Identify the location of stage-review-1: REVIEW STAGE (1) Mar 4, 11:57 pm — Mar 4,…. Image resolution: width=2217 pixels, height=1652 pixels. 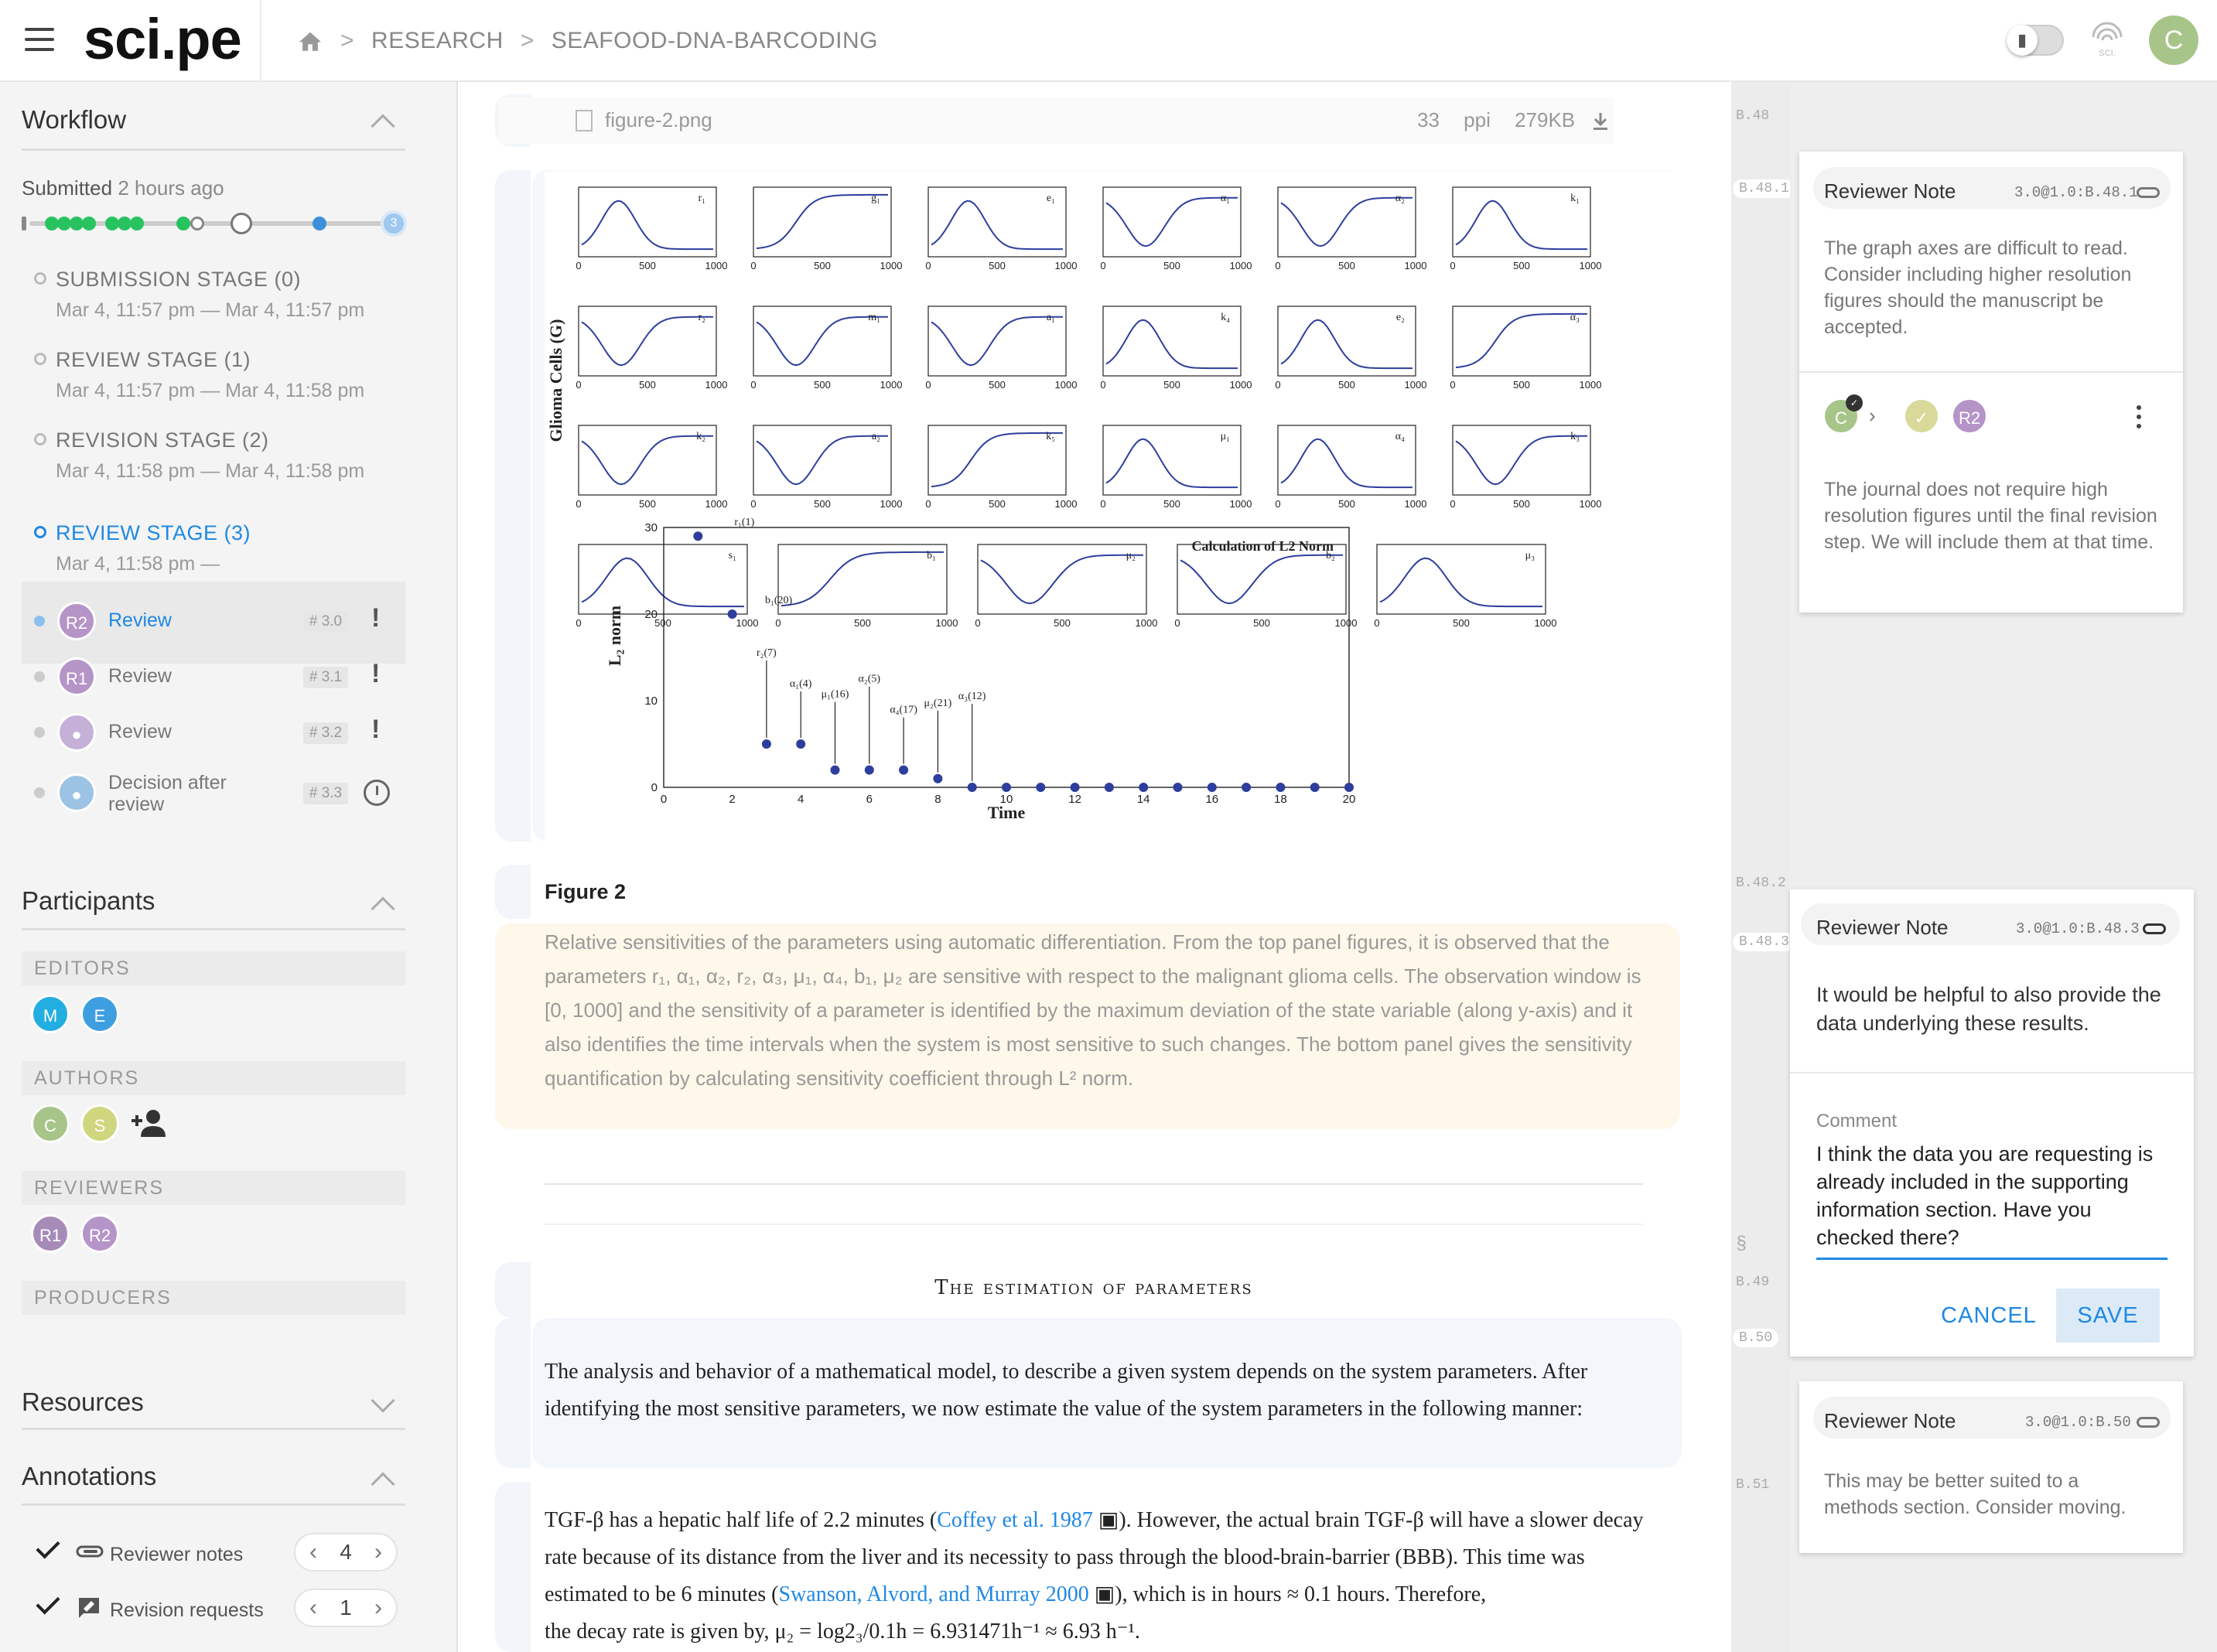
(199, 375).